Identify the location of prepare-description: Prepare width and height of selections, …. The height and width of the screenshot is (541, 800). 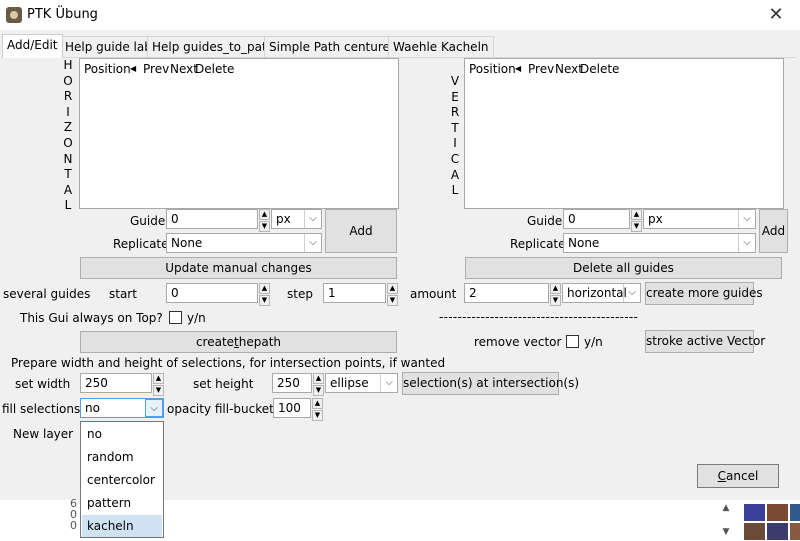
(228, 363).